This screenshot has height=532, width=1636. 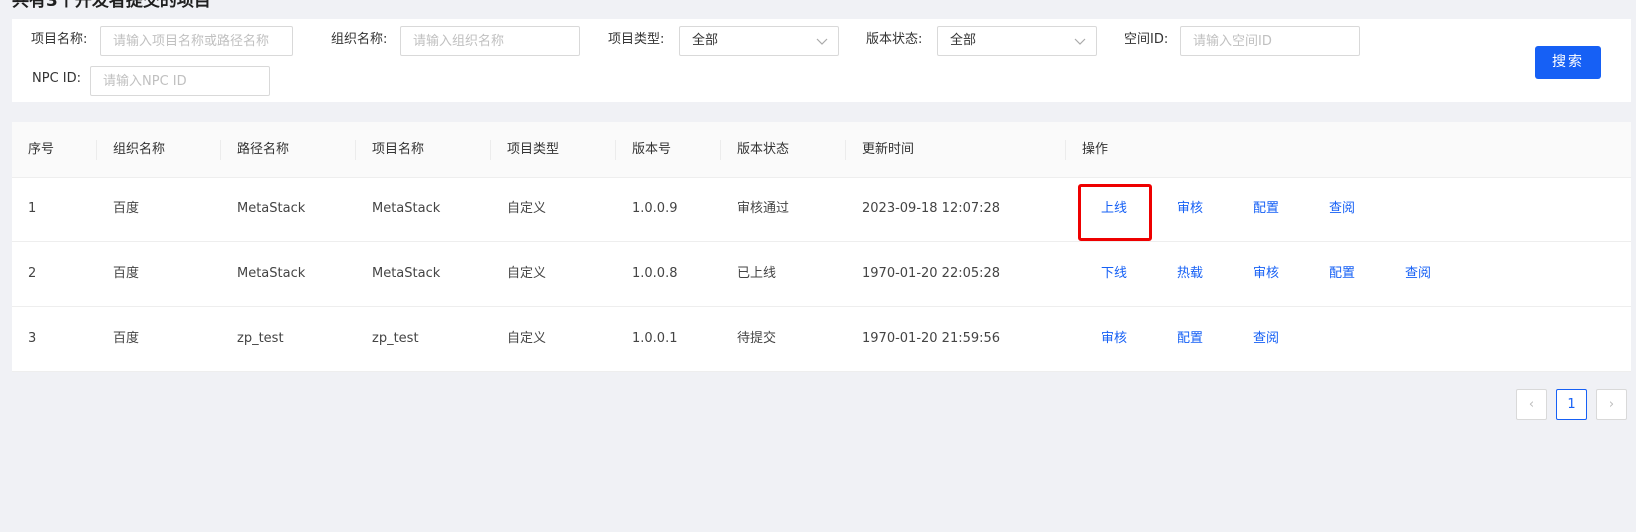 I want to click on page-number-button: 1, so click(x=1571, y=404).